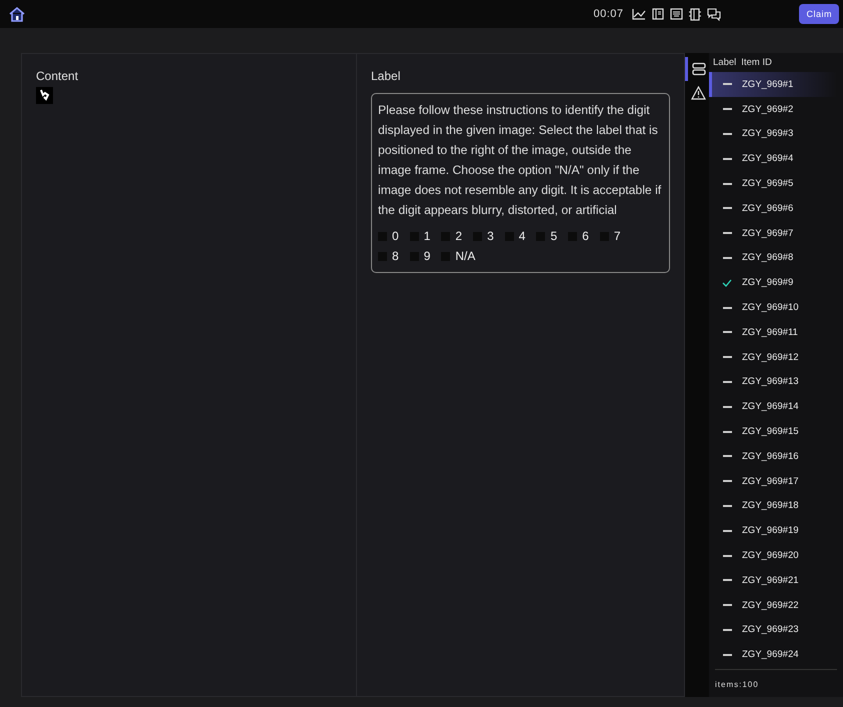 Image resolution: width=843 pixels, height=707 pixels. Describe the element at coordinates (699, 69) in the screenshot. I see `list-icon` at that location.